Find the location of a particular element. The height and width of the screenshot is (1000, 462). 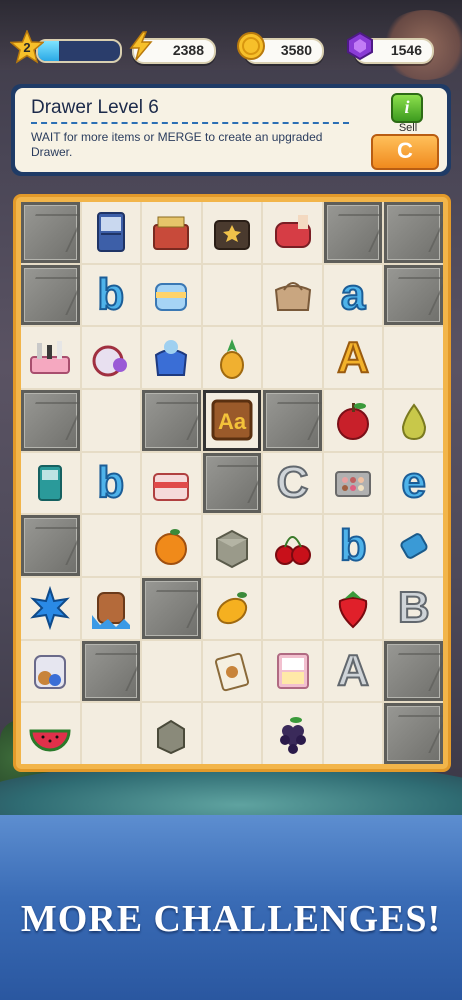

cookie-box-tile is located at coordinates (232, 671).